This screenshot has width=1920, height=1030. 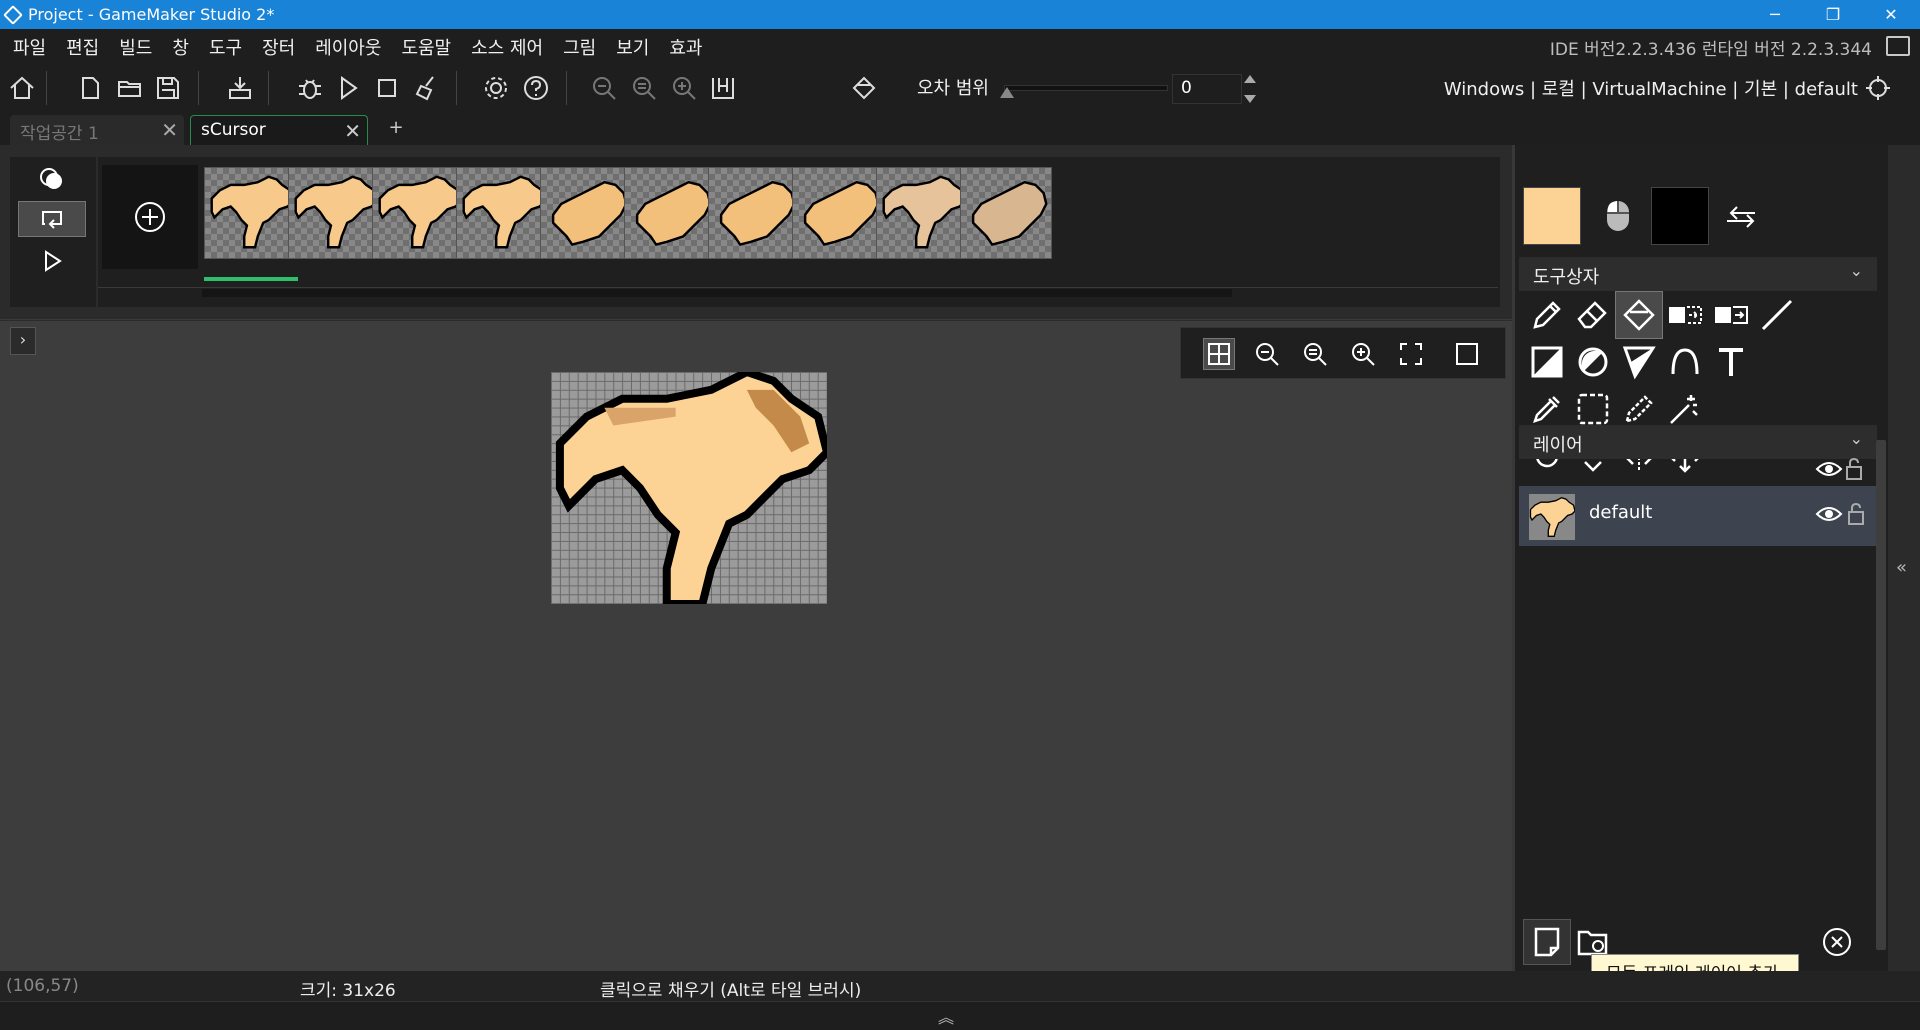 What do you see at coordinates (240, 88) in the screenshot?
I see `create-executable-button` at bounding box center [240, 88].